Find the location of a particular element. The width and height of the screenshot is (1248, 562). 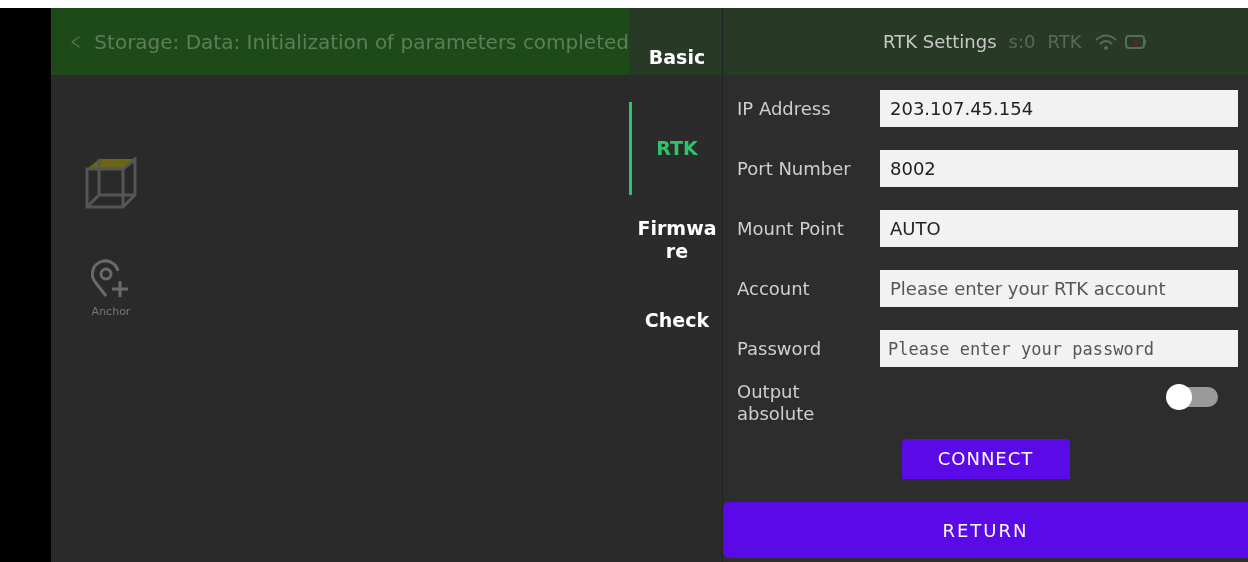

cube-icon is located at coordinates (111, 183).